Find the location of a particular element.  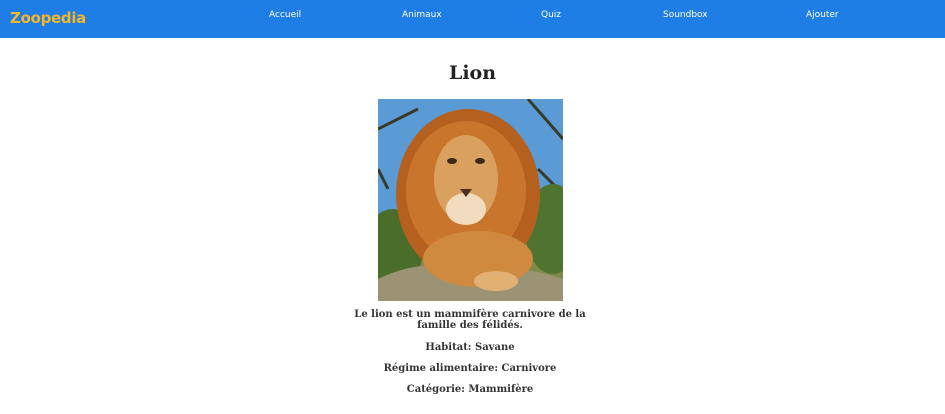

nav-link-quiz: Quiz is located at coordinates (551, 15).